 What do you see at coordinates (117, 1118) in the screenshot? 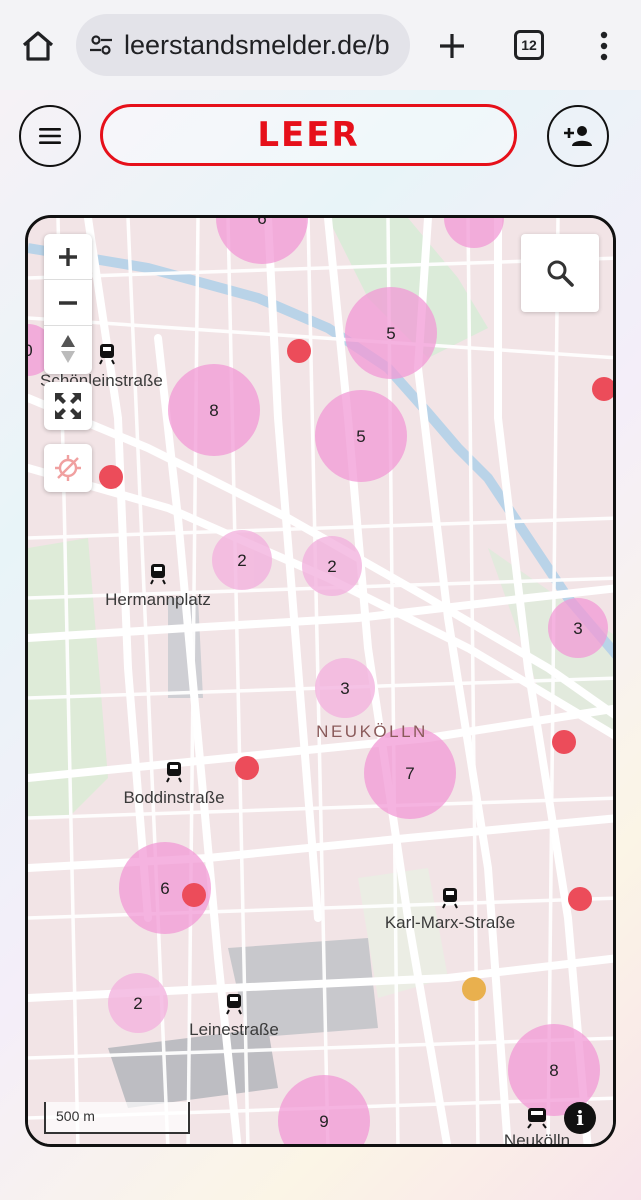
I see `scale-bar: 500 m` at bounding box center [117, 1118].